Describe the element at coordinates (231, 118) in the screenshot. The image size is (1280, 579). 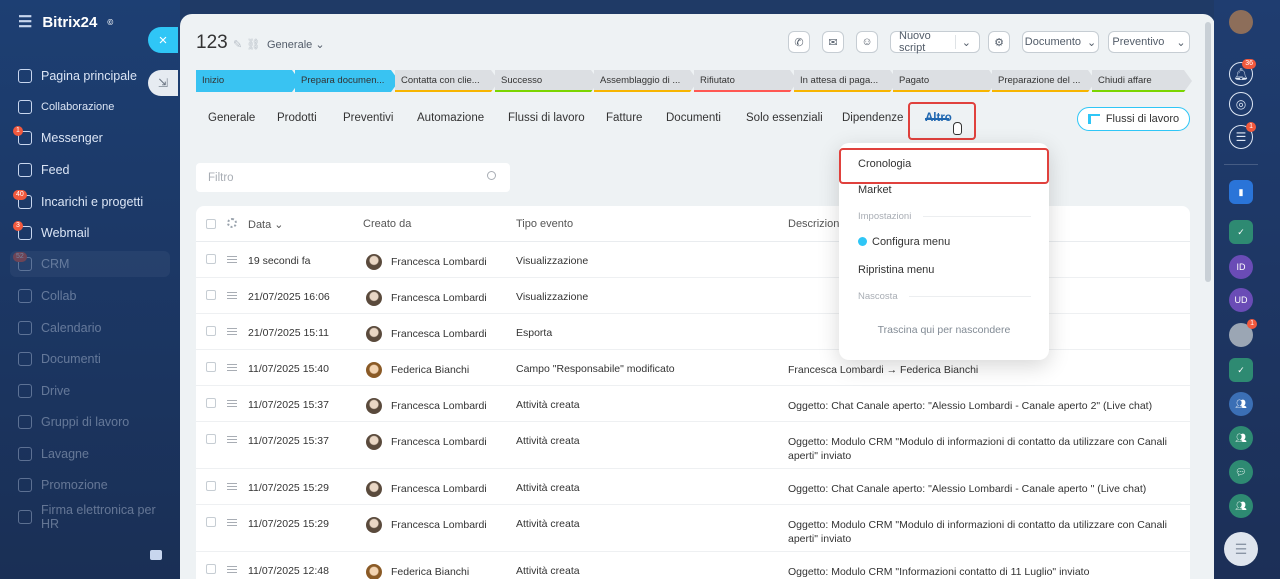
I see `tab-generale: Generale` at that location.